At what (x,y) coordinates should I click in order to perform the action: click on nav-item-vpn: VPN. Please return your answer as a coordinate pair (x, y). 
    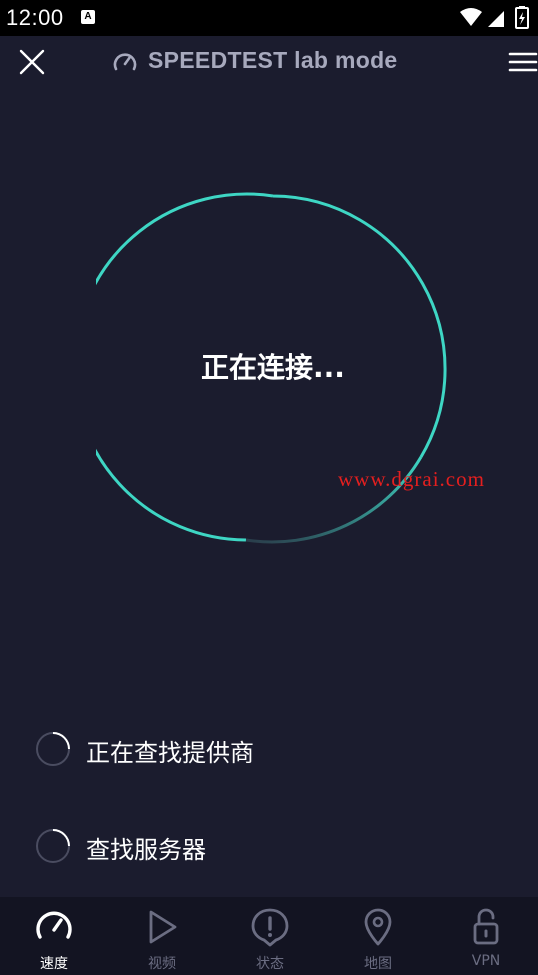
    Looking at the image, I should click on (485, 936).